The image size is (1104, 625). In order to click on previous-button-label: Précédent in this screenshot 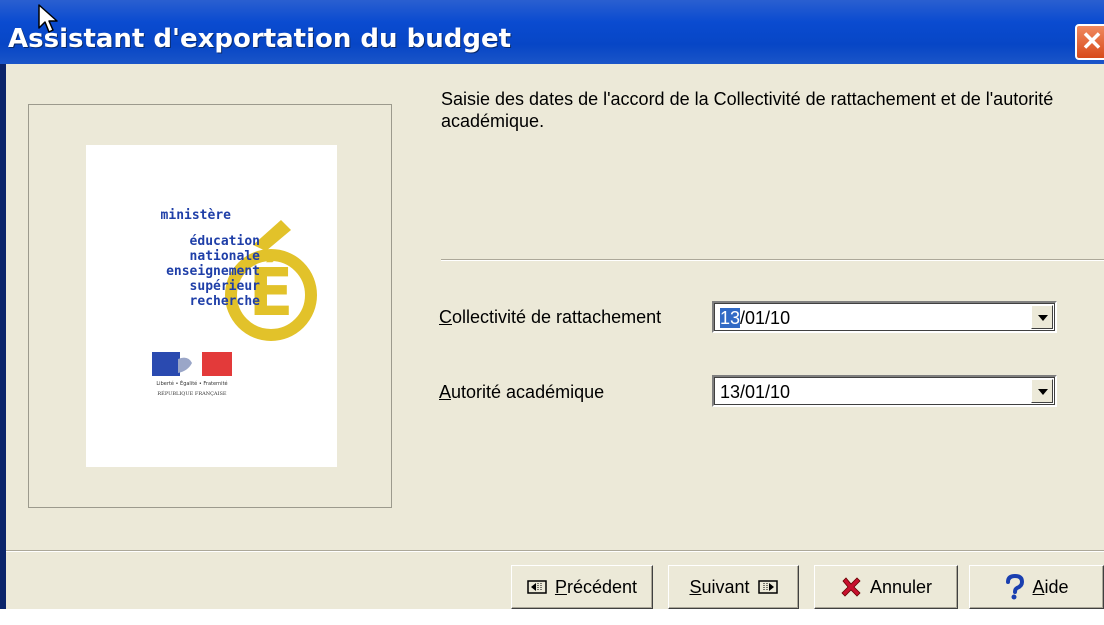, I will do `click(596, 587)`.